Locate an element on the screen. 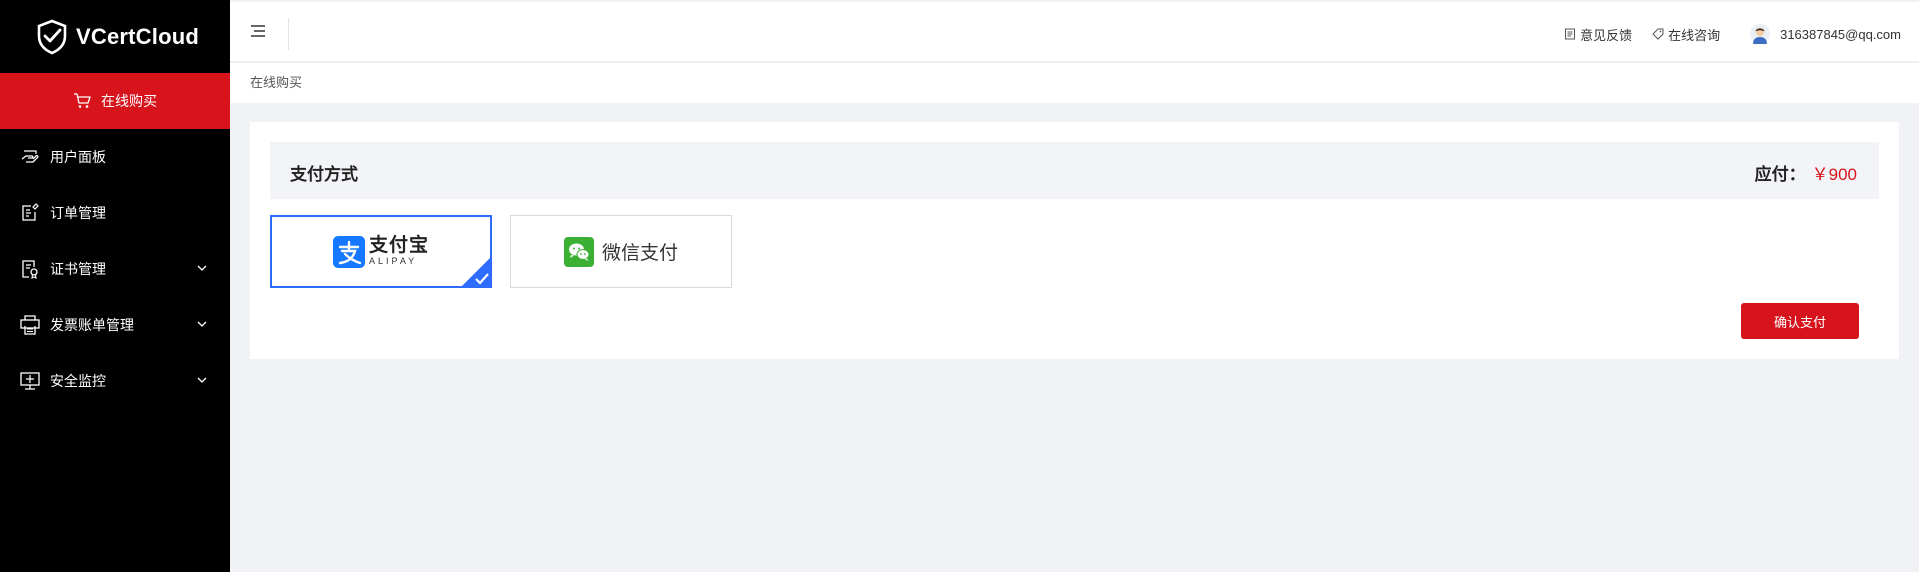 This screenshot has width=1919, height=572. wechat-pay-option: 微信支付 is located at coordinates (621, 251).